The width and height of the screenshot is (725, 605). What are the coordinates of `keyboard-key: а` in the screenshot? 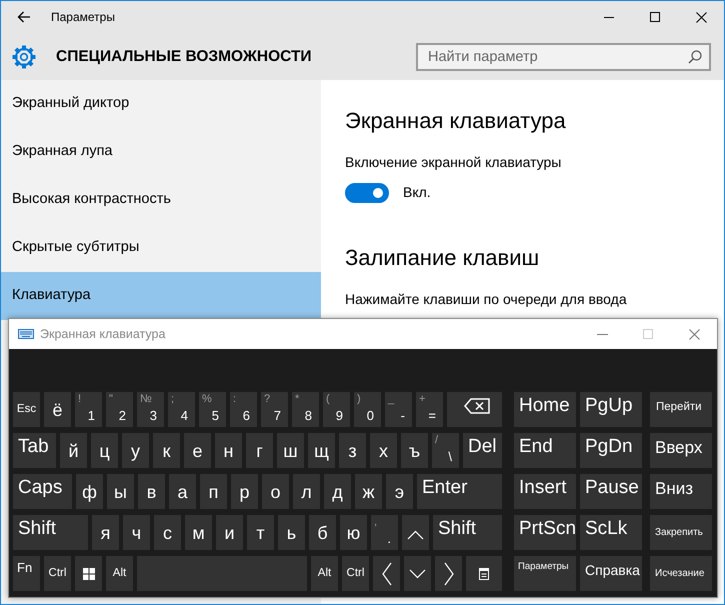 It's located at (182, 491).